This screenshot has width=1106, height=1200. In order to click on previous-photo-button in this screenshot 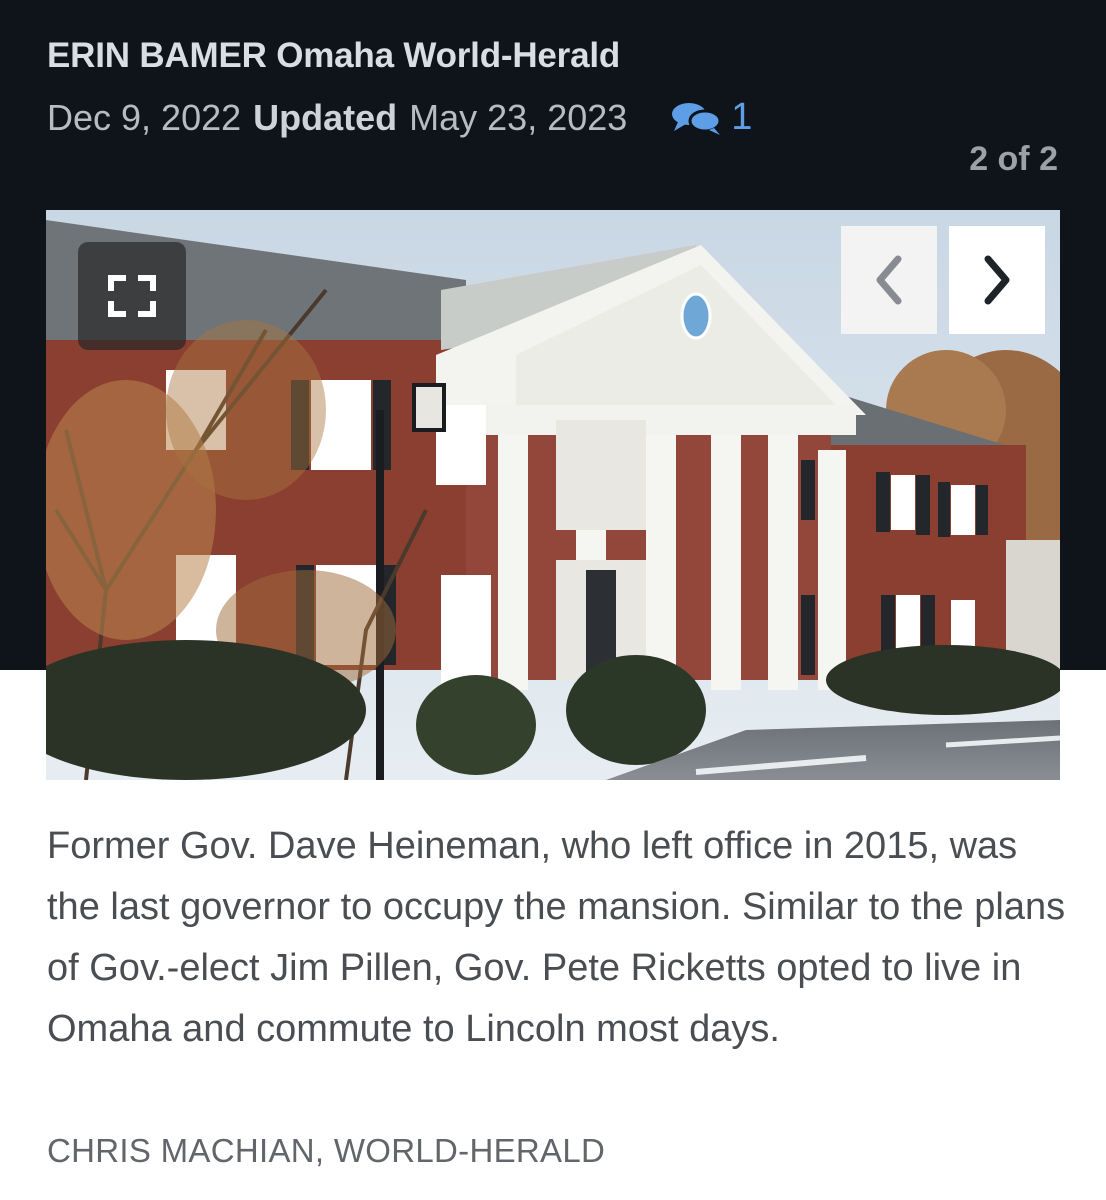, I will do `click(889, 280)`.